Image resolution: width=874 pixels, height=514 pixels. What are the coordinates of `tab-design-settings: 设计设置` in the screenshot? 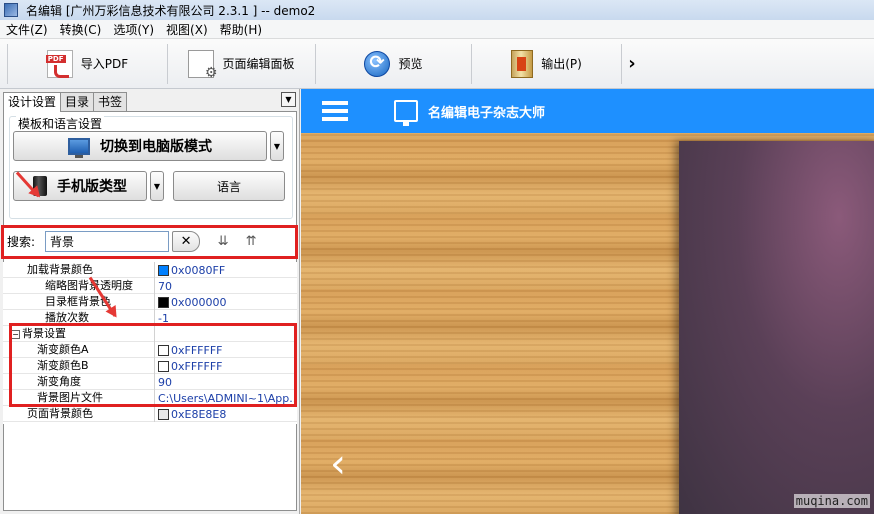 It's located at (32, 102).